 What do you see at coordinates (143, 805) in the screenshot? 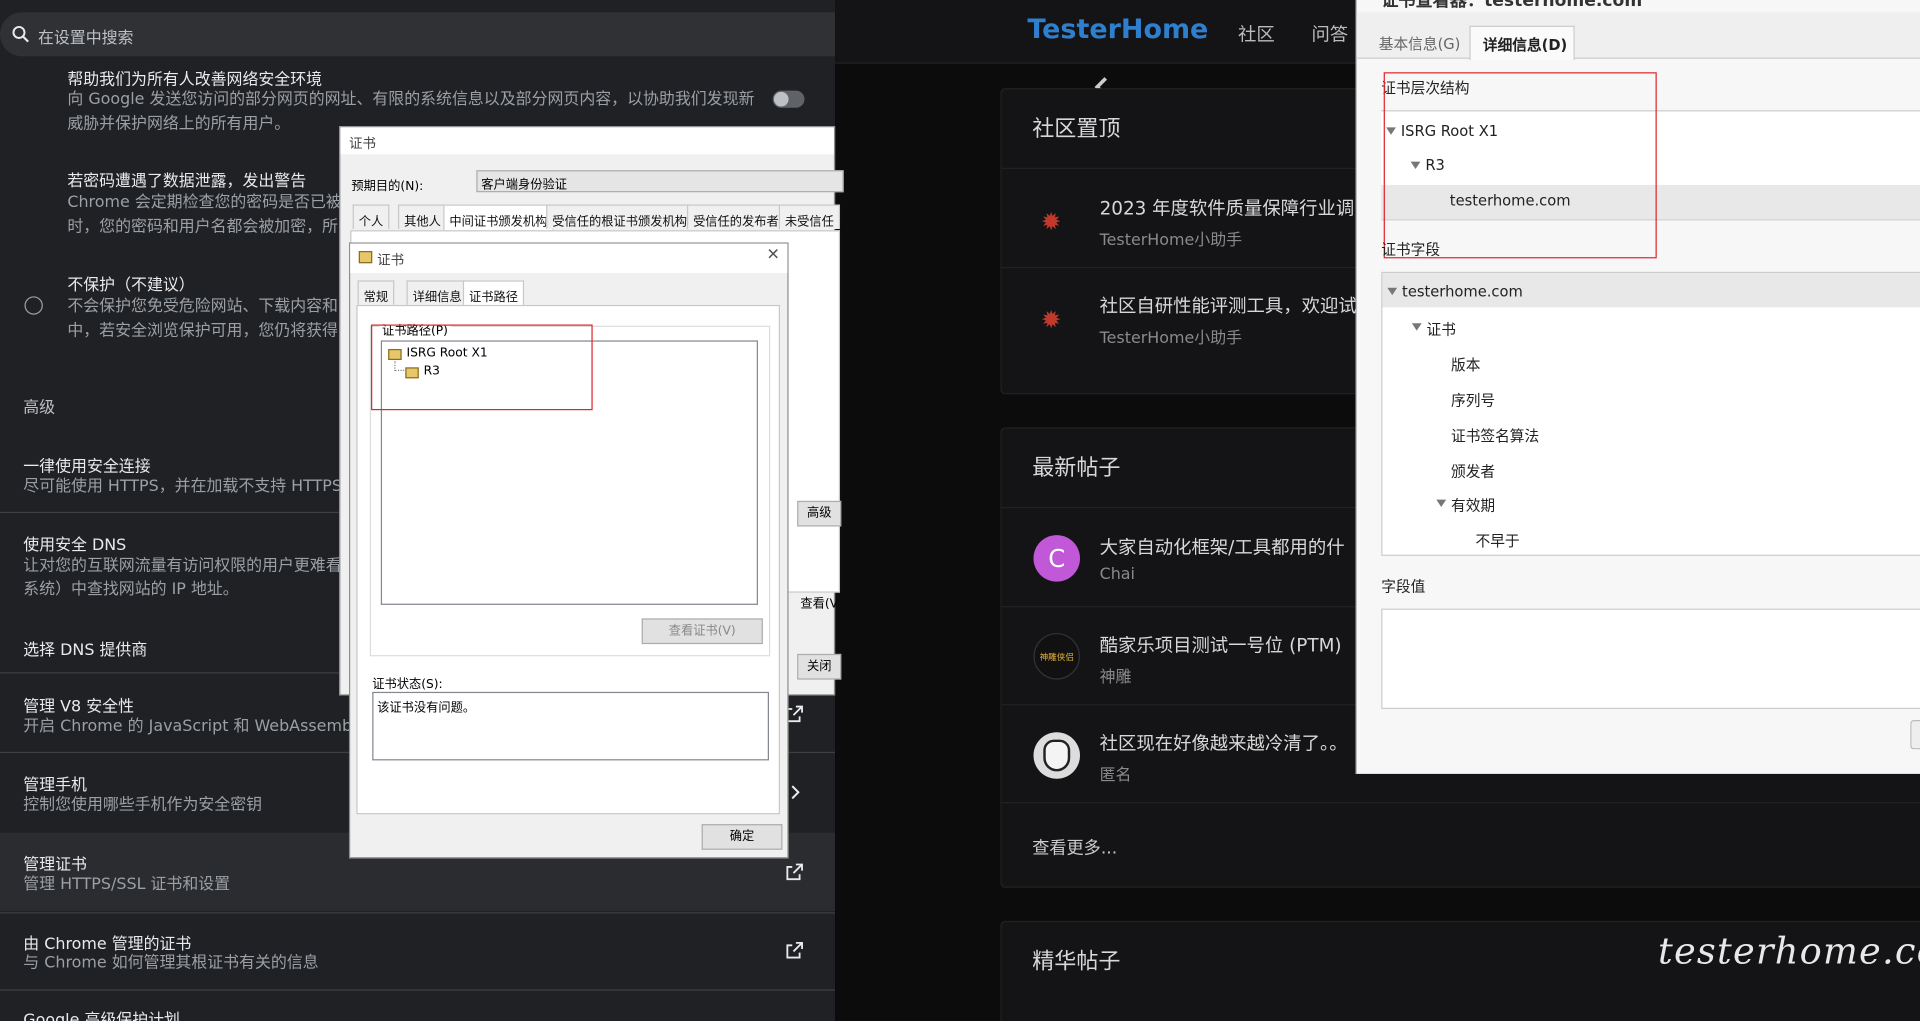
I see `manage-phones-desc: 控制您使用哪些手机作为安全密钥` at bounding box center [143, 805].